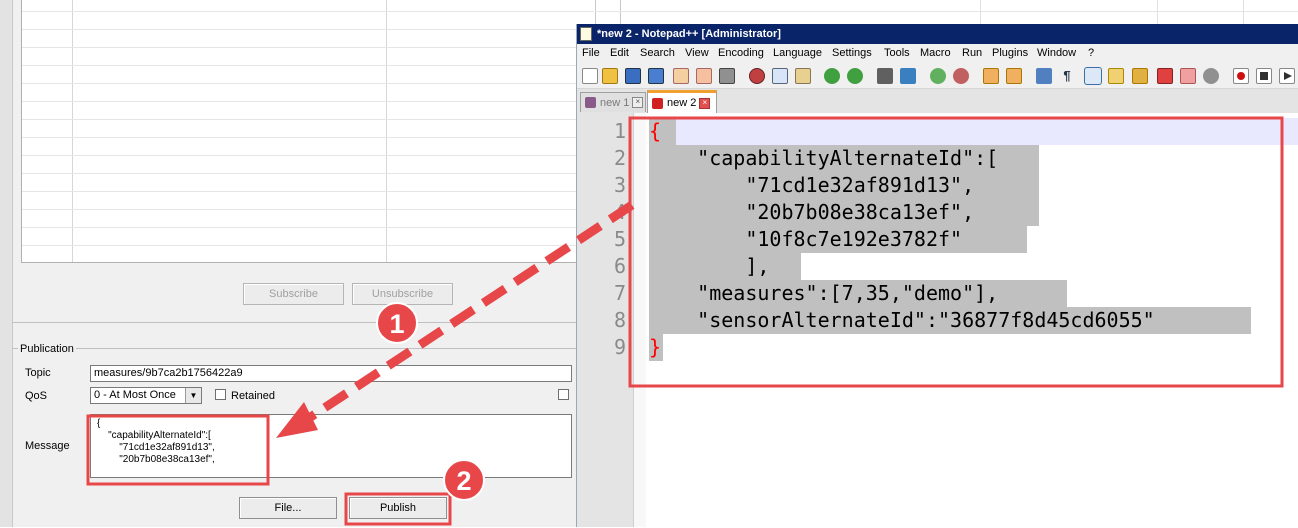 The height and width of the screenshot is (528, 1298). What do you see at coordinates (619, 293) in the screenshot?
I see `line-number: 7` at bounding box center [619, 293].